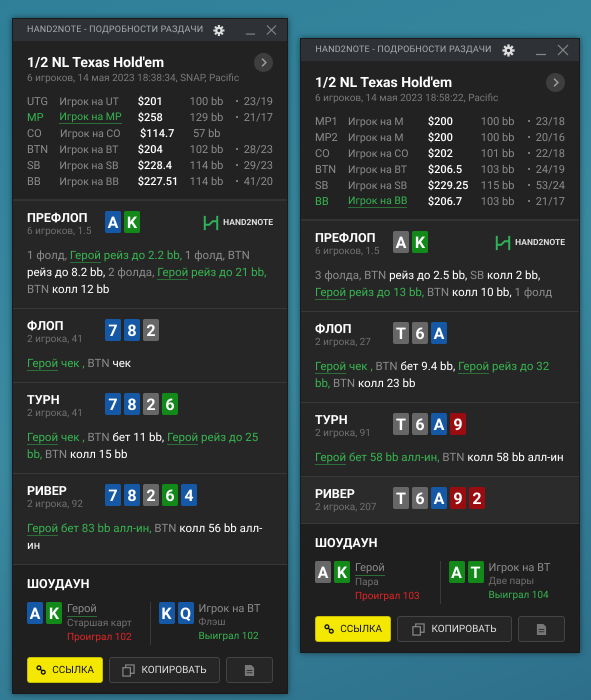  Describe the element at coordinates (229, 637) in the screenshot. I see `result-text: Выиграл 102` at that location.